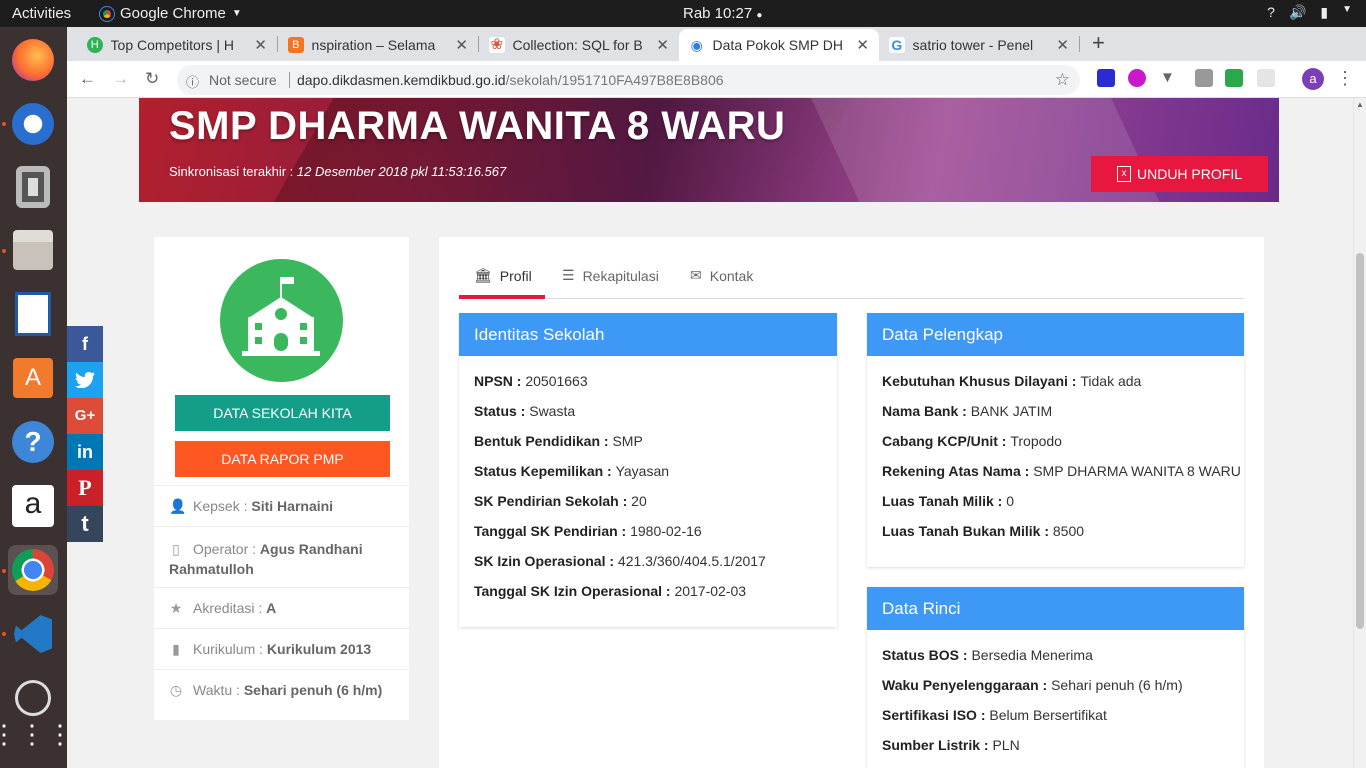 This screenshot has width=1366, height=768. What do you see at coordinates (691, 561) in the screenshot?
I see `row-value: 421.3/360/404.5.1/2017` at bounding box center [691, 561].